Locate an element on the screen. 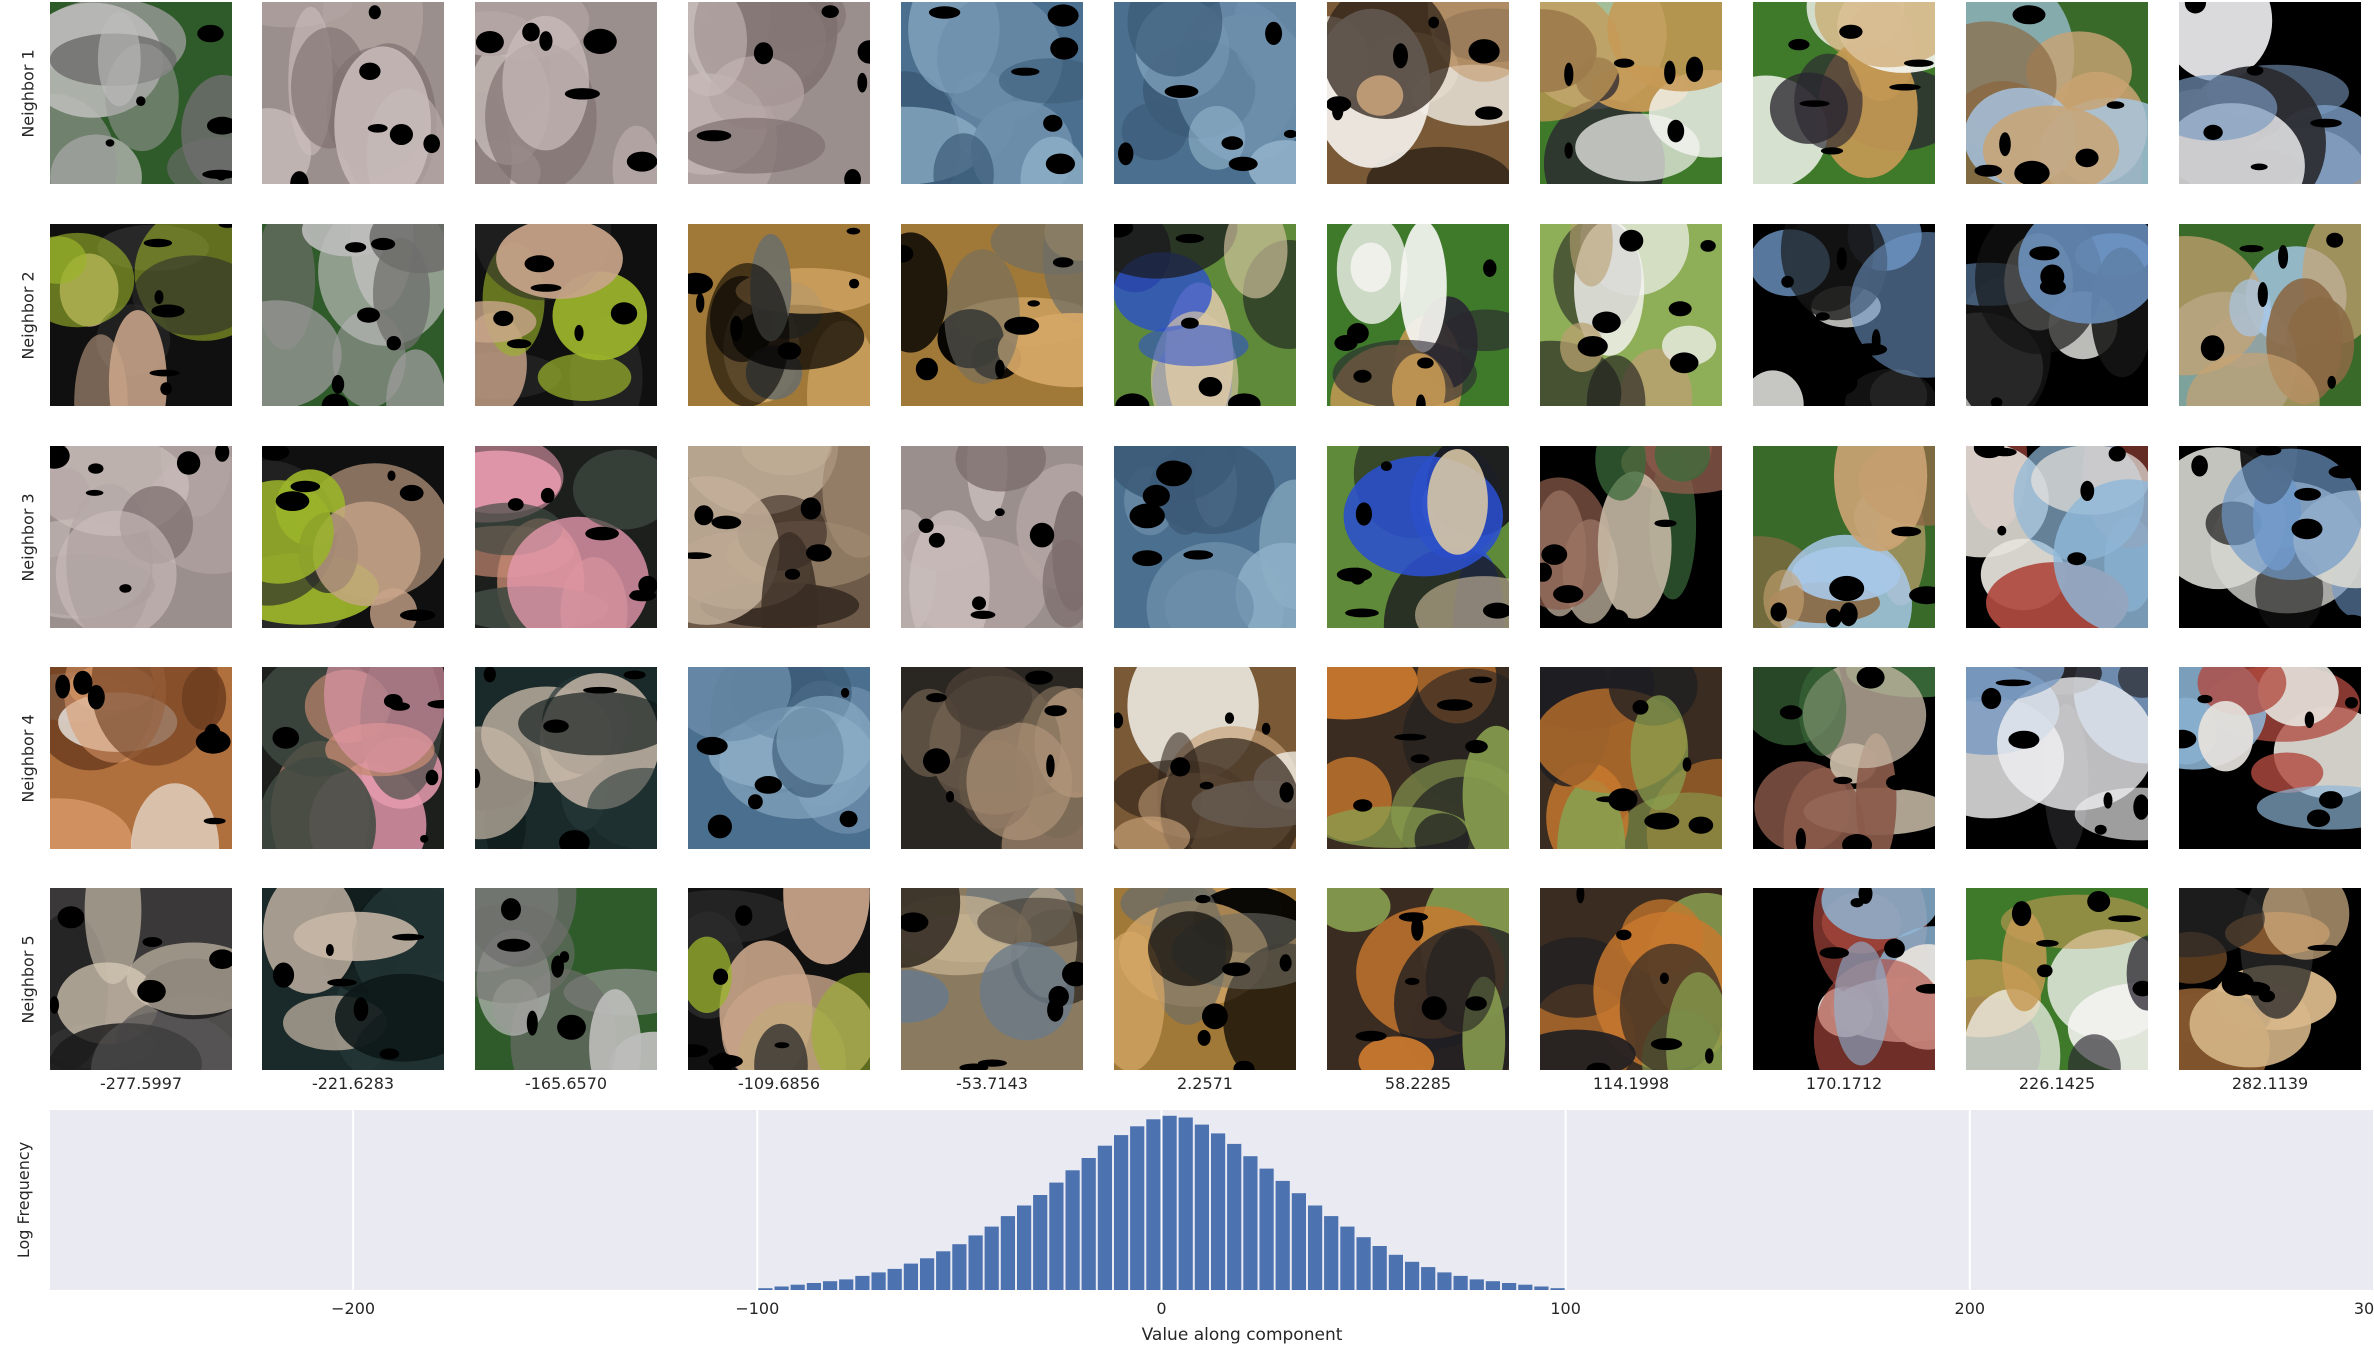 The image size is (2374, 1367). x-tick-label: 200 is located at coordinates (1970, 1308).